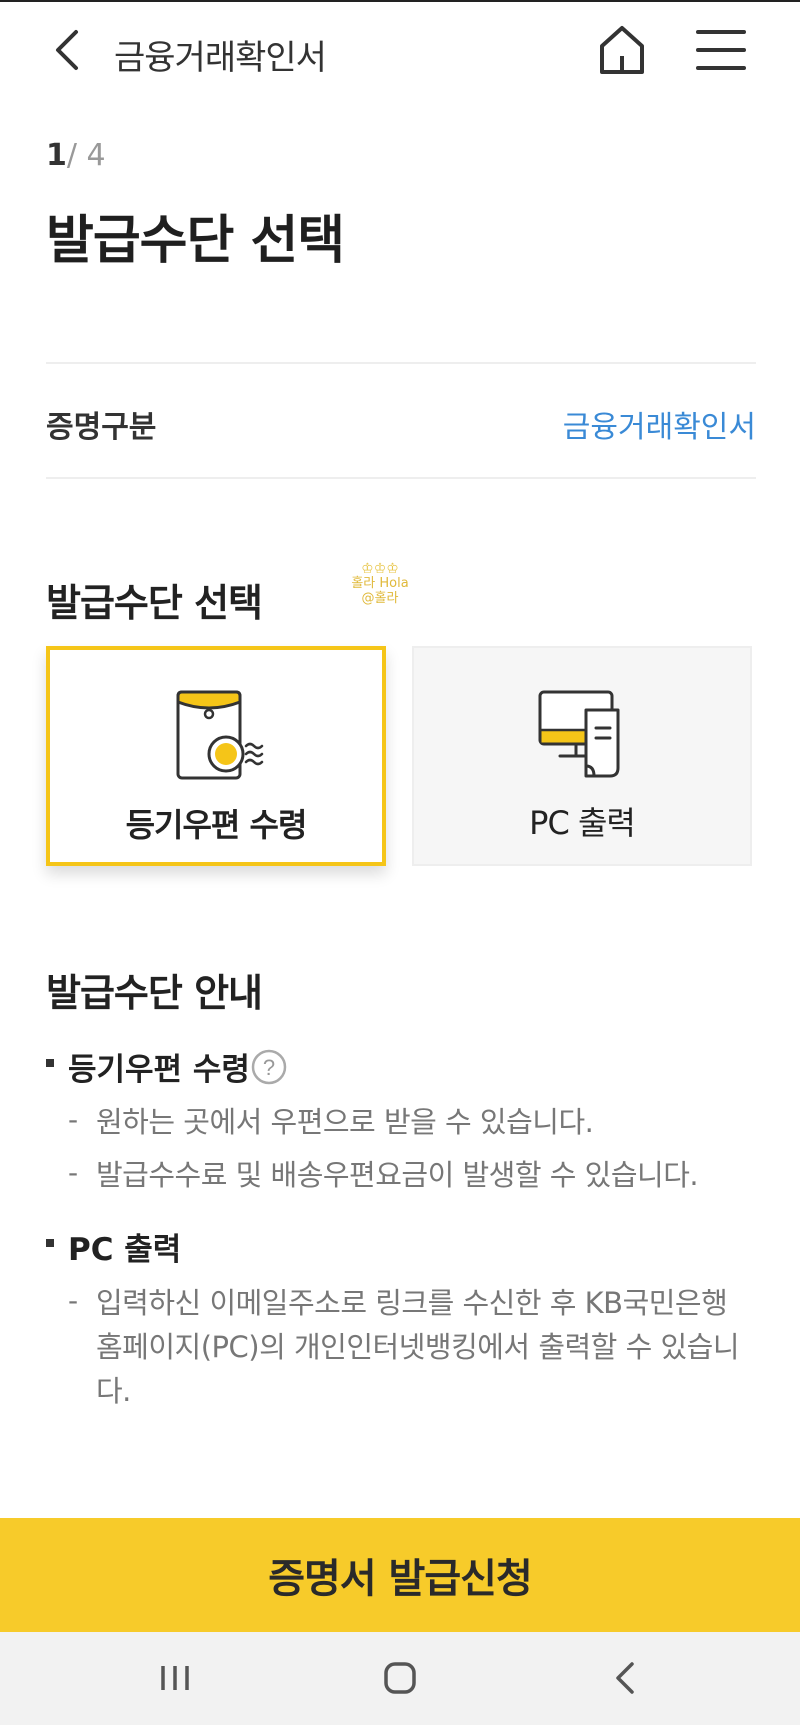  I want to click on home-button, so click(622, 50).